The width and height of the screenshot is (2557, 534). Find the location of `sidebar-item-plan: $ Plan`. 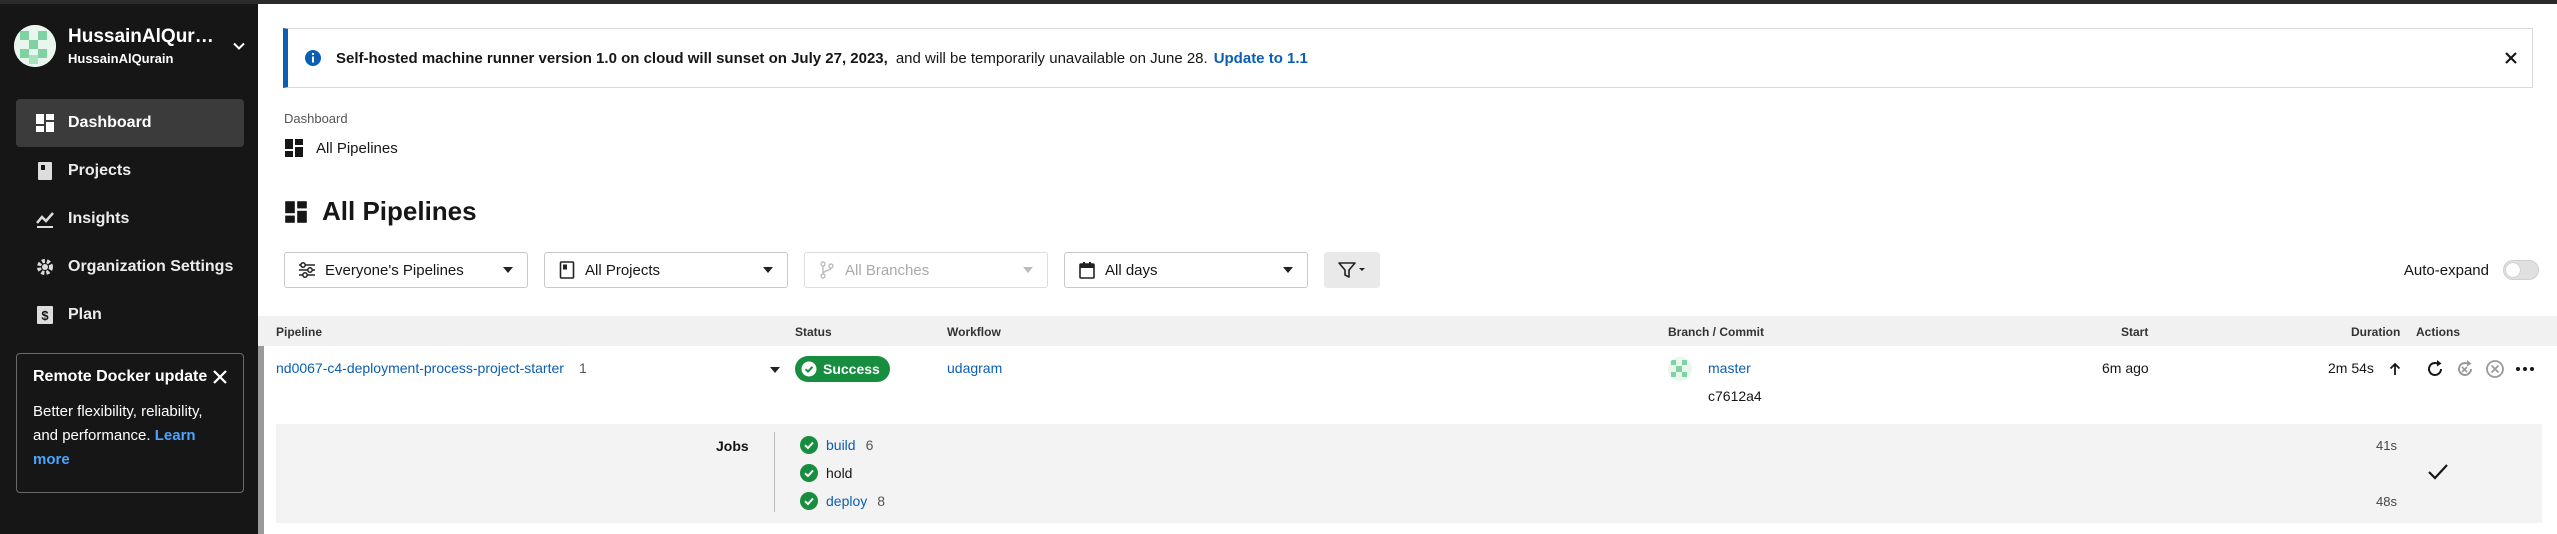

sidebar-item-plan: $ Plan is located at coordinates (130, 315).